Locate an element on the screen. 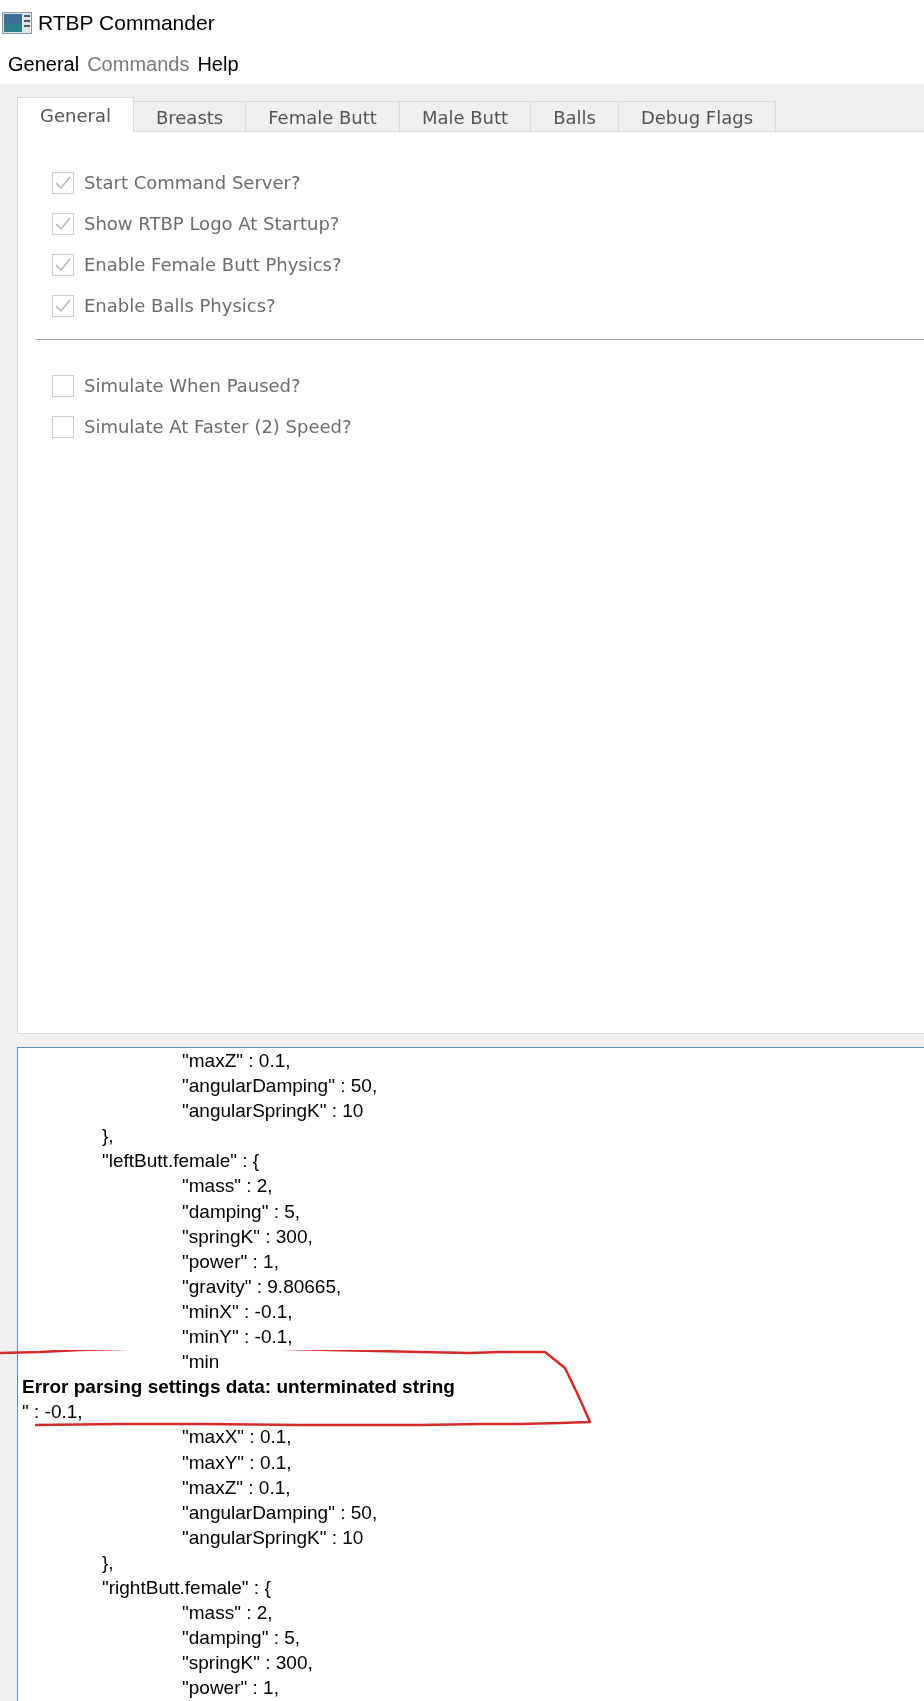 The height and width of the screenshot is (1701, 924). log-line: "min is located at coordinates (200, 1362).